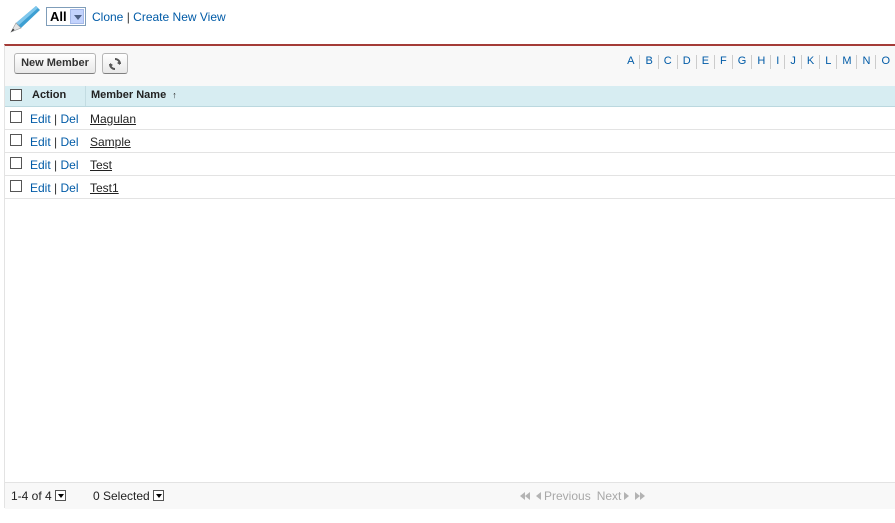  Describe the element at coordinates (846, 62) in the screenshot. I see `alpha-filter-m: M` at that location.